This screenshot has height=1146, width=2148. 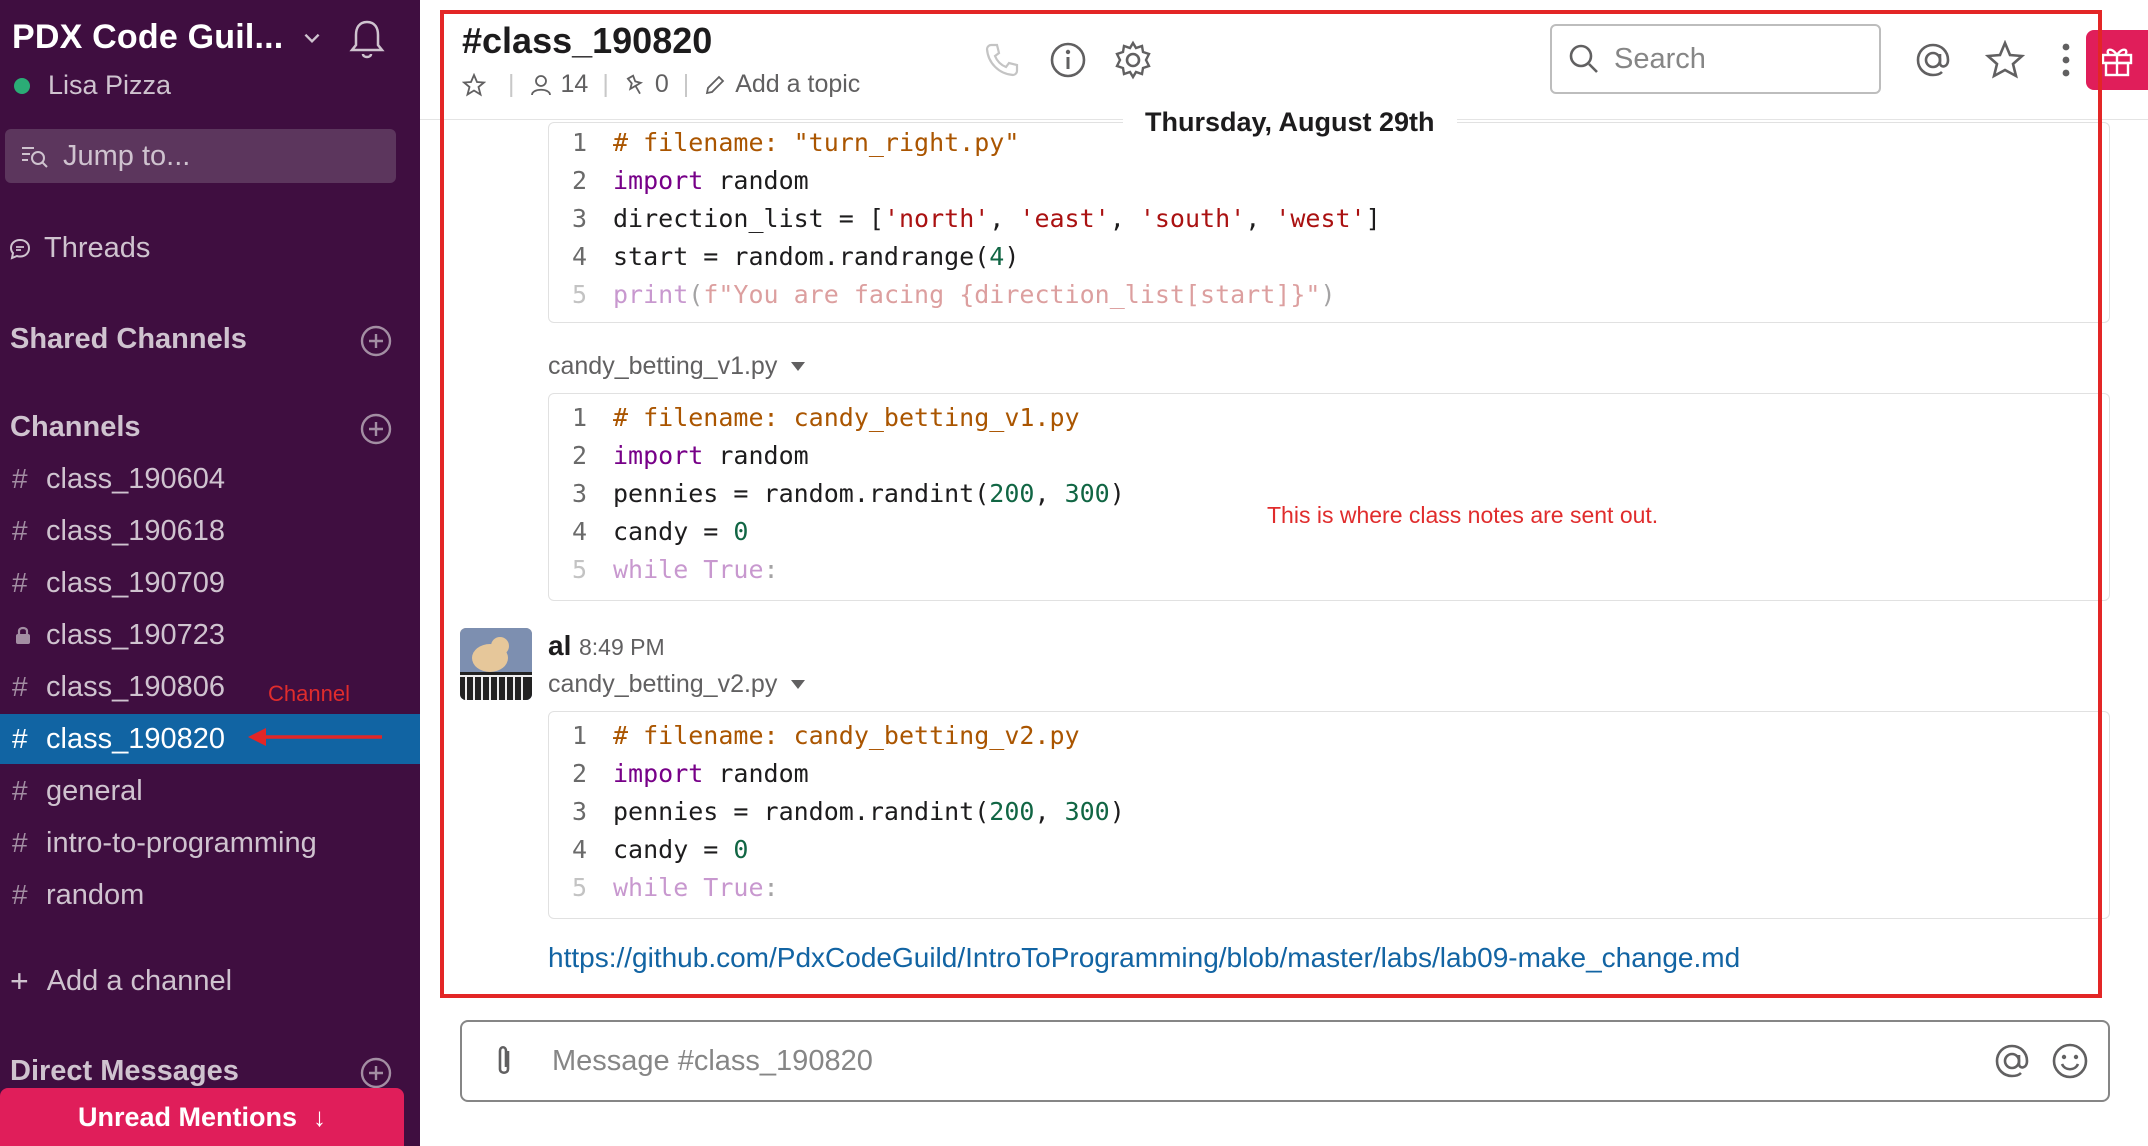 I want to click on channel-label: class_190806, so click(x=135, y=686).